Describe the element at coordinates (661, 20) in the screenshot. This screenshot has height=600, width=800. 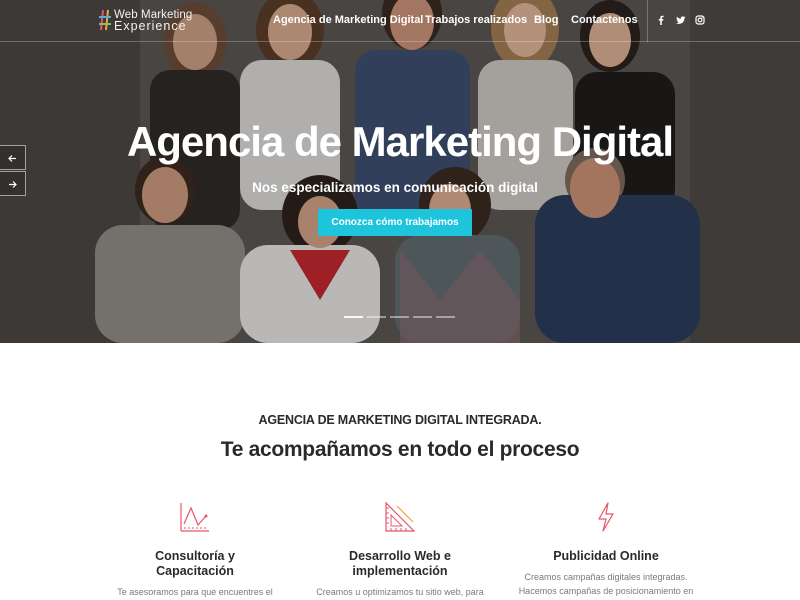
I see `facebook-icon` at that location.